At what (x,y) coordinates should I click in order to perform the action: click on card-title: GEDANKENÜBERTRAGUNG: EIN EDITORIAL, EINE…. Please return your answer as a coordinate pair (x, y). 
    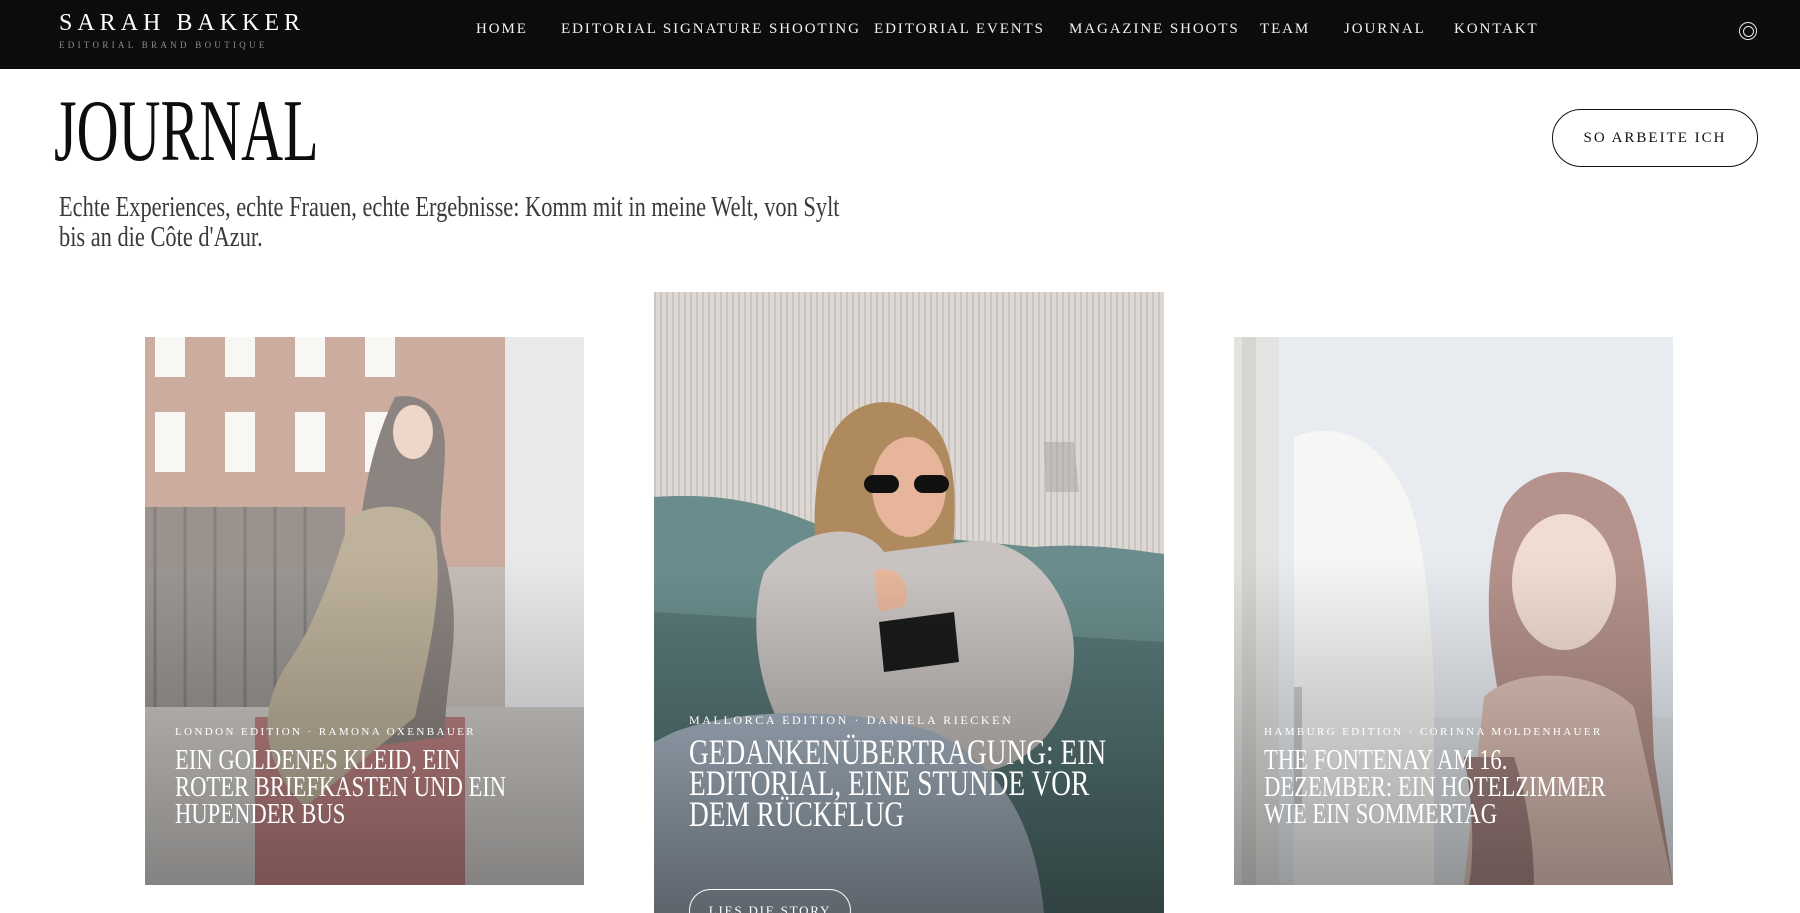
    Looking at the image, I should click on (902, 783).